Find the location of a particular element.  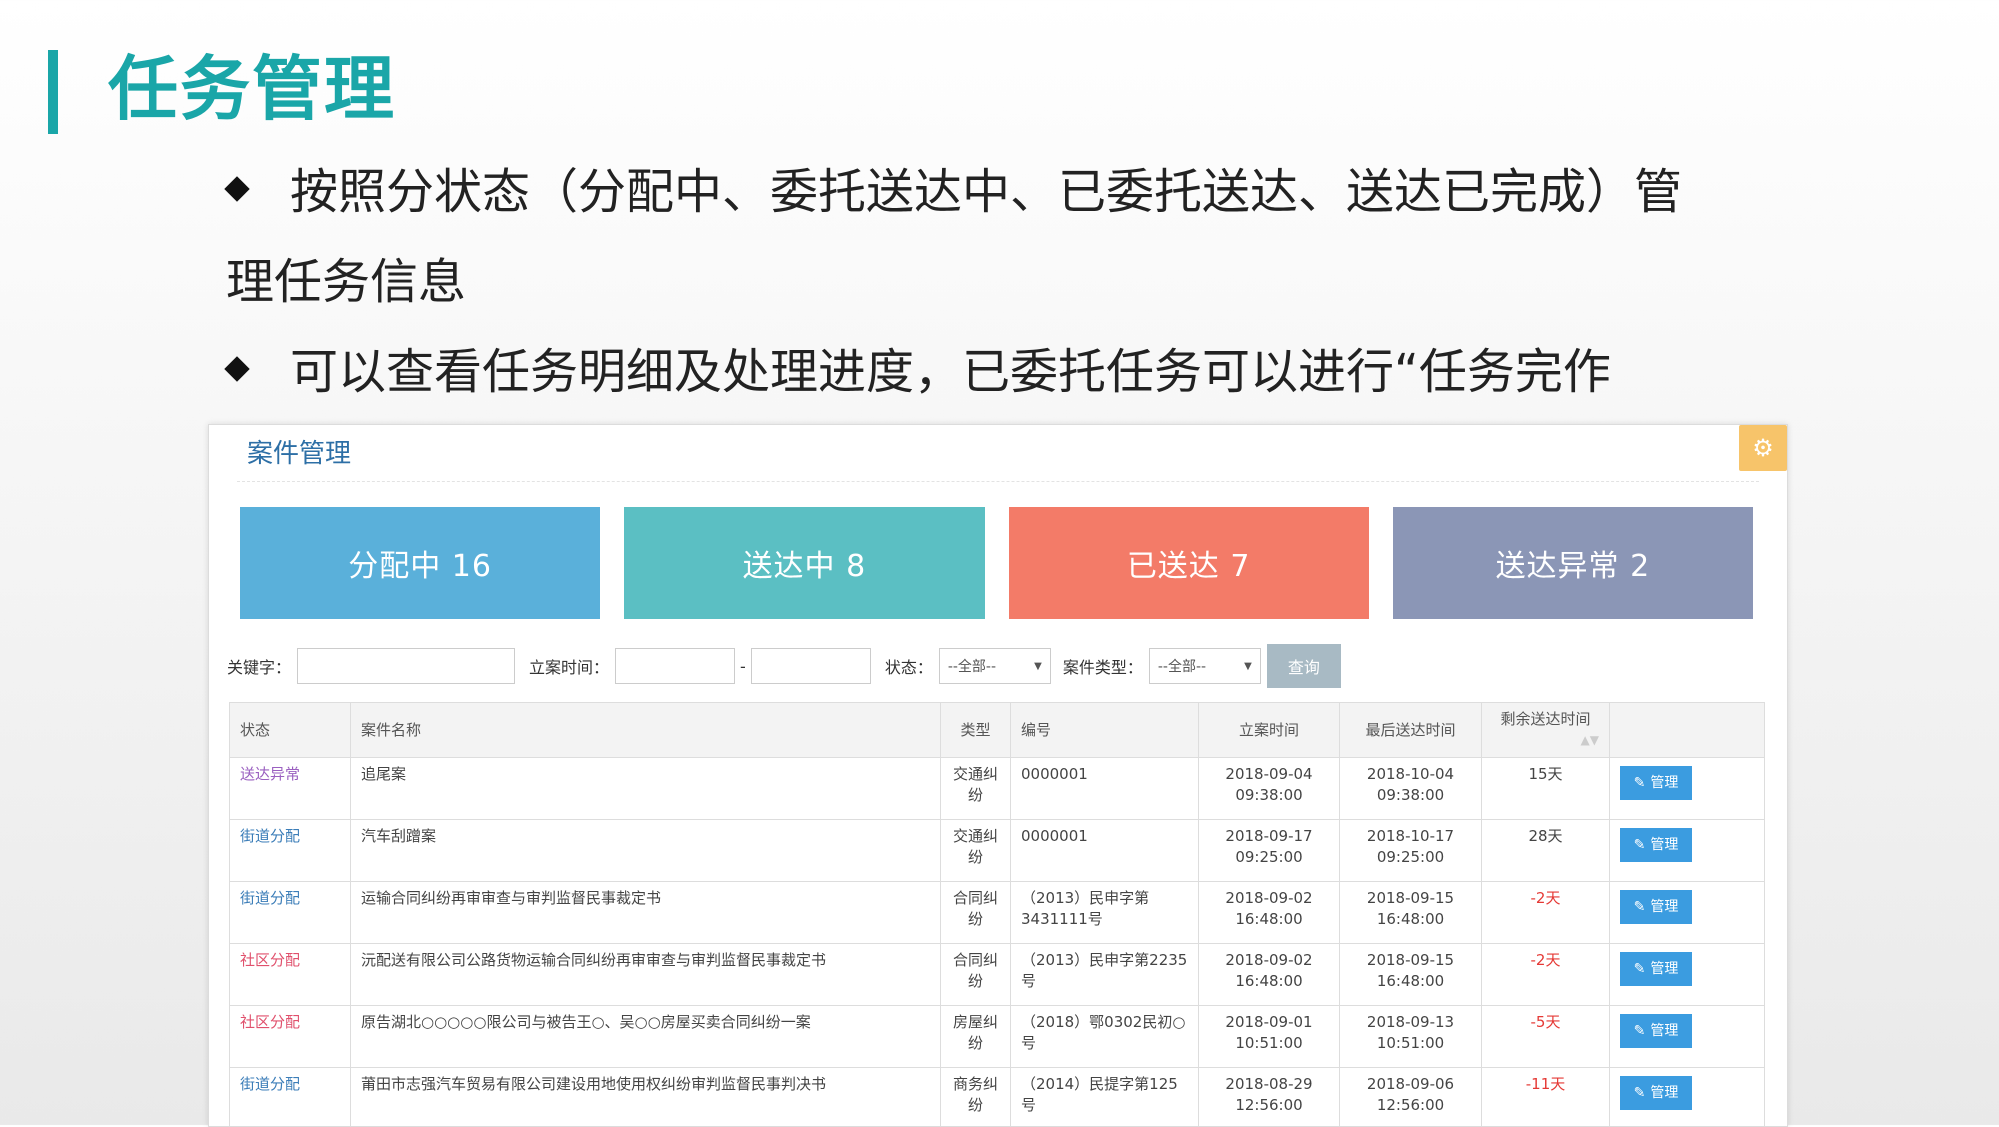

col-status: 状态 is located at coordinates (290, 730).